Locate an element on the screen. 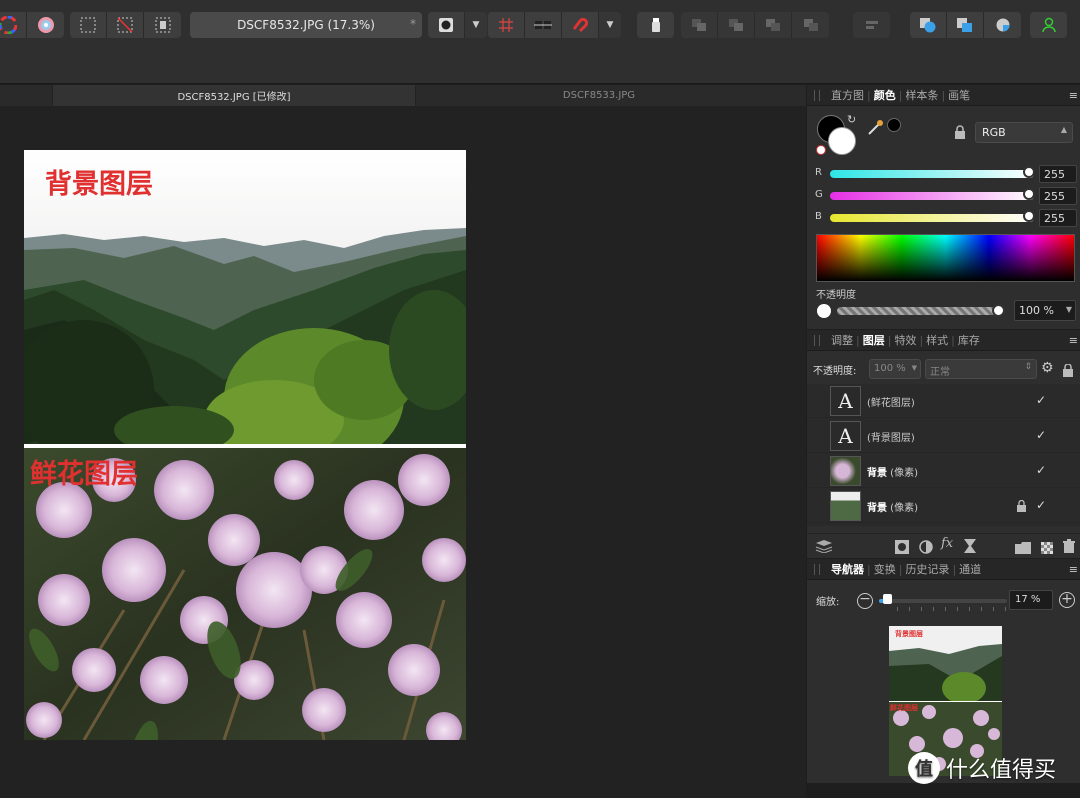 This screenshot has height=798, width=1080. tab-swatches: 样本条 is located at coordinates (921, 95).